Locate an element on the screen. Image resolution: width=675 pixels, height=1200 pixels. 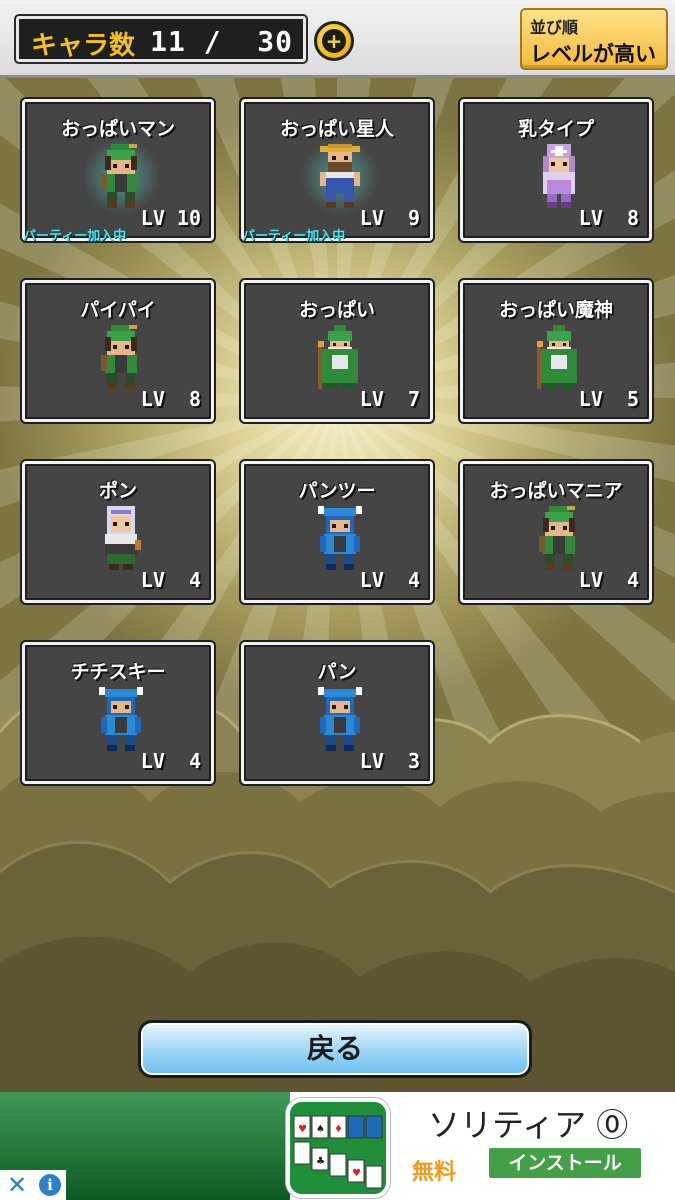
ad-install-button: インストール is located at coordinates (565, 1163).